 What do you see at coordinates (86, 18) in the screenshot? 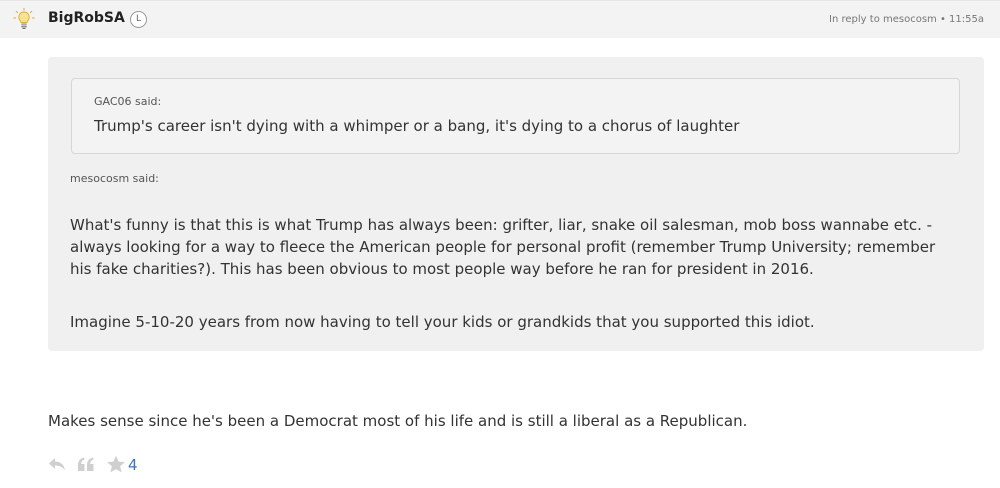
I see `username: BigRobSA` at bounding box center [86, 18].